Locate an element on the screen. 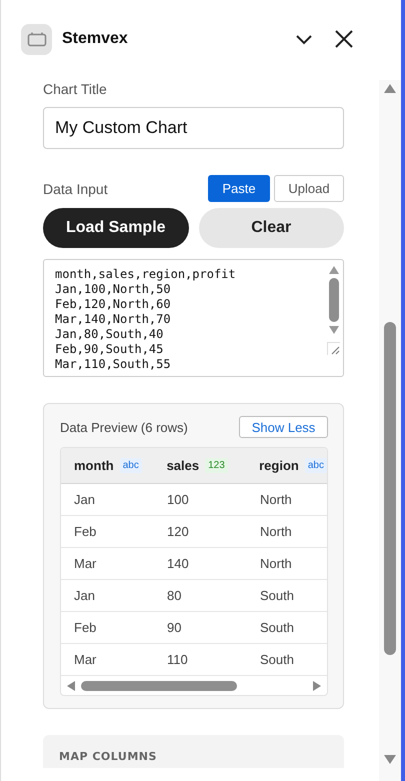 The width and height of the screenshot is (405, 781). column-header: sales is located at coordinates (183, 465).